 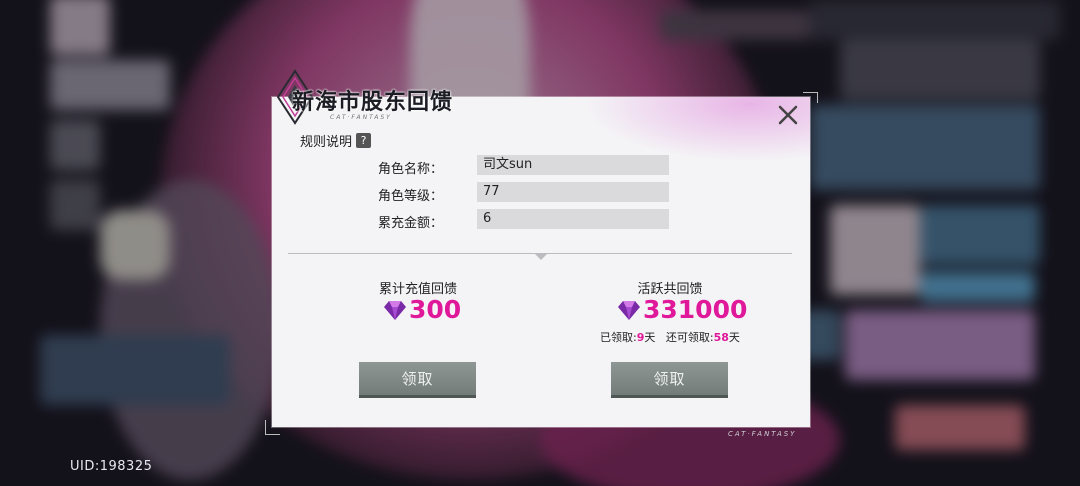 What do you see at coordinates (361, 117) in the screenshot?
I see `dialog-subtitle: CAT·FANTASY` at bounding box center [361, 117].